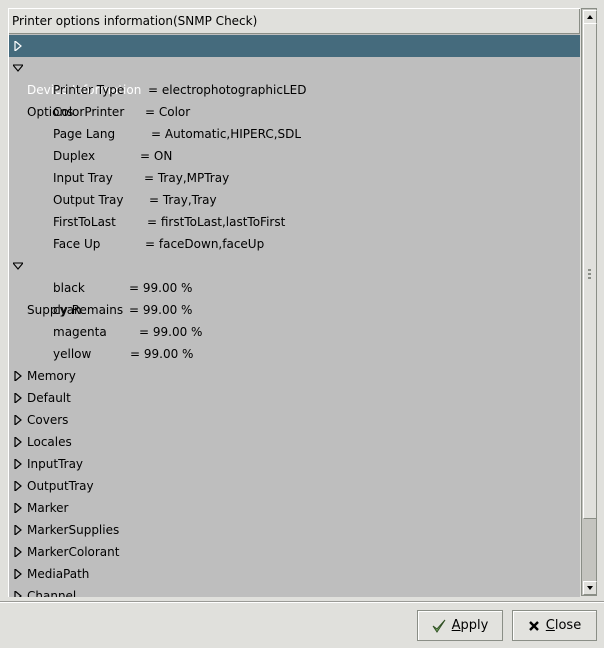 The width and height of the screenshot is (604, 648). Describe the element at coordinates (89, 112) in the screenshot. I see `property-key: ColorPrinter` at that location.